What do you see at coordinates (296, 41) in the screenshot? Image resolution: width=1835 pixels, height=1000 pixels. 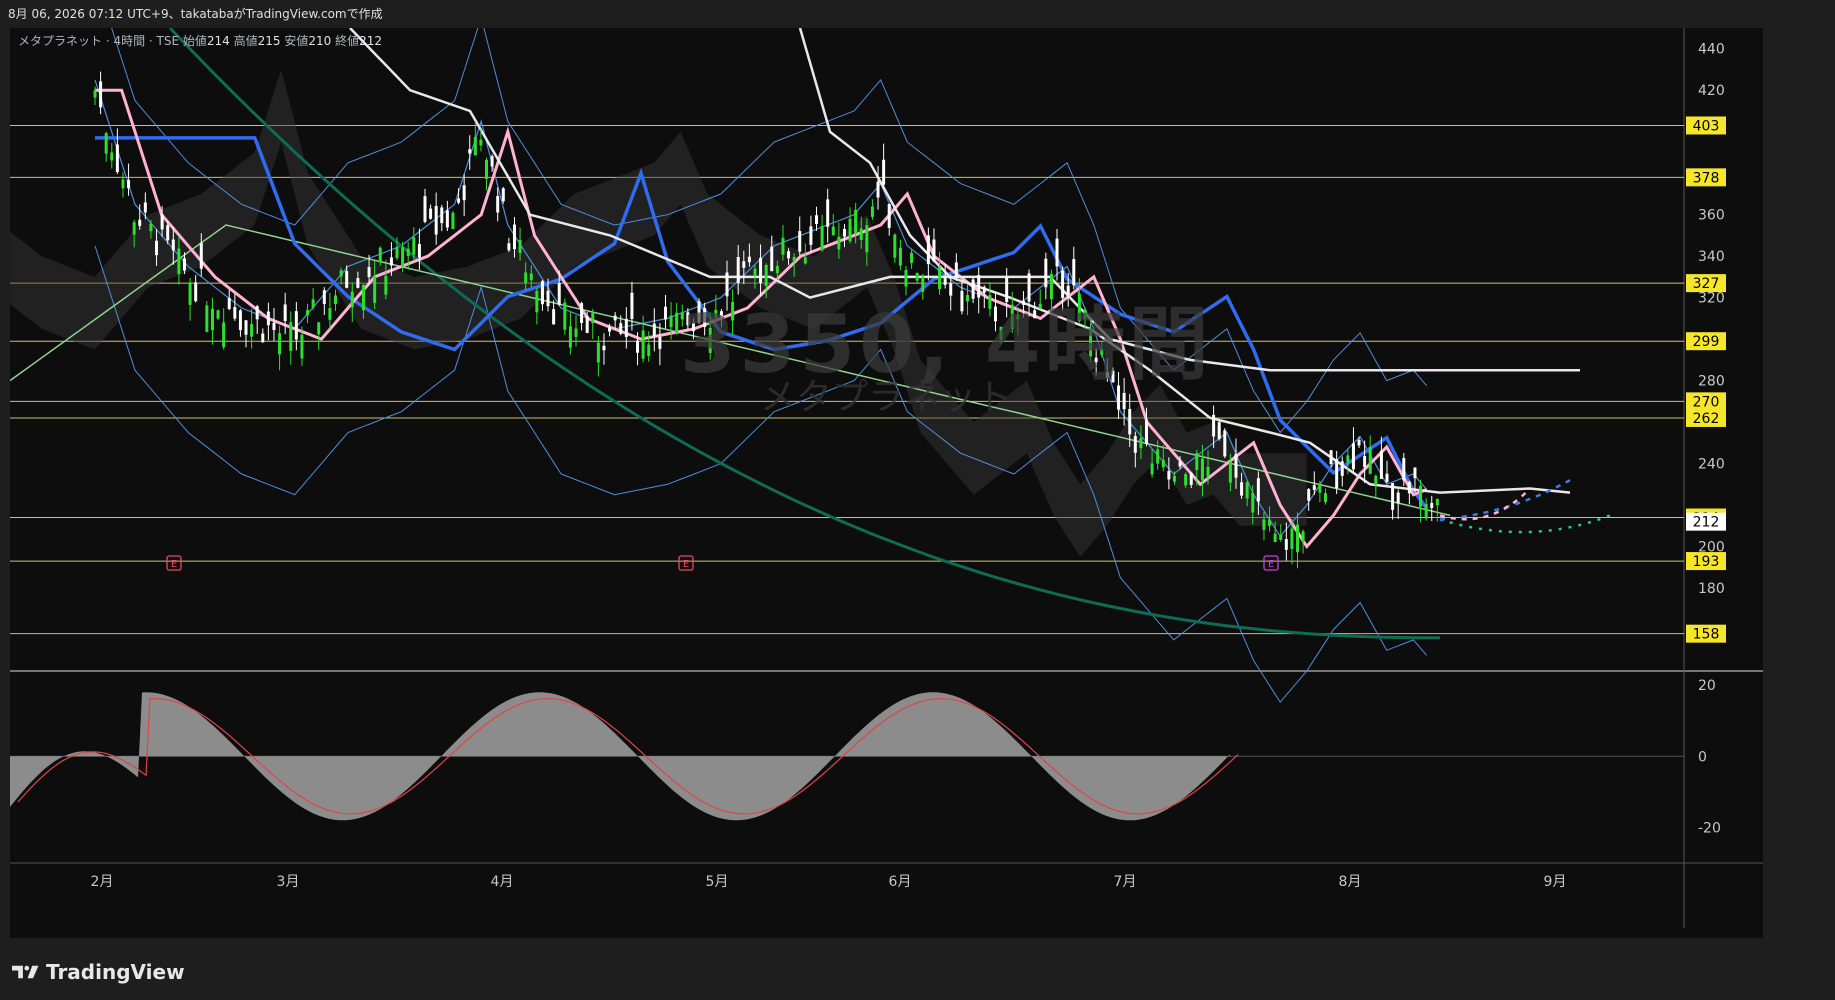 I see `low-label: 安値` at bounding box center [296, 41].